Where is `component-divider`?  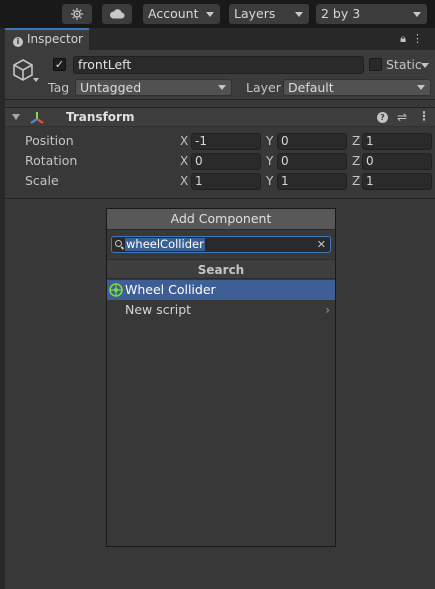 component-divider is located at coordinates (220, 198).